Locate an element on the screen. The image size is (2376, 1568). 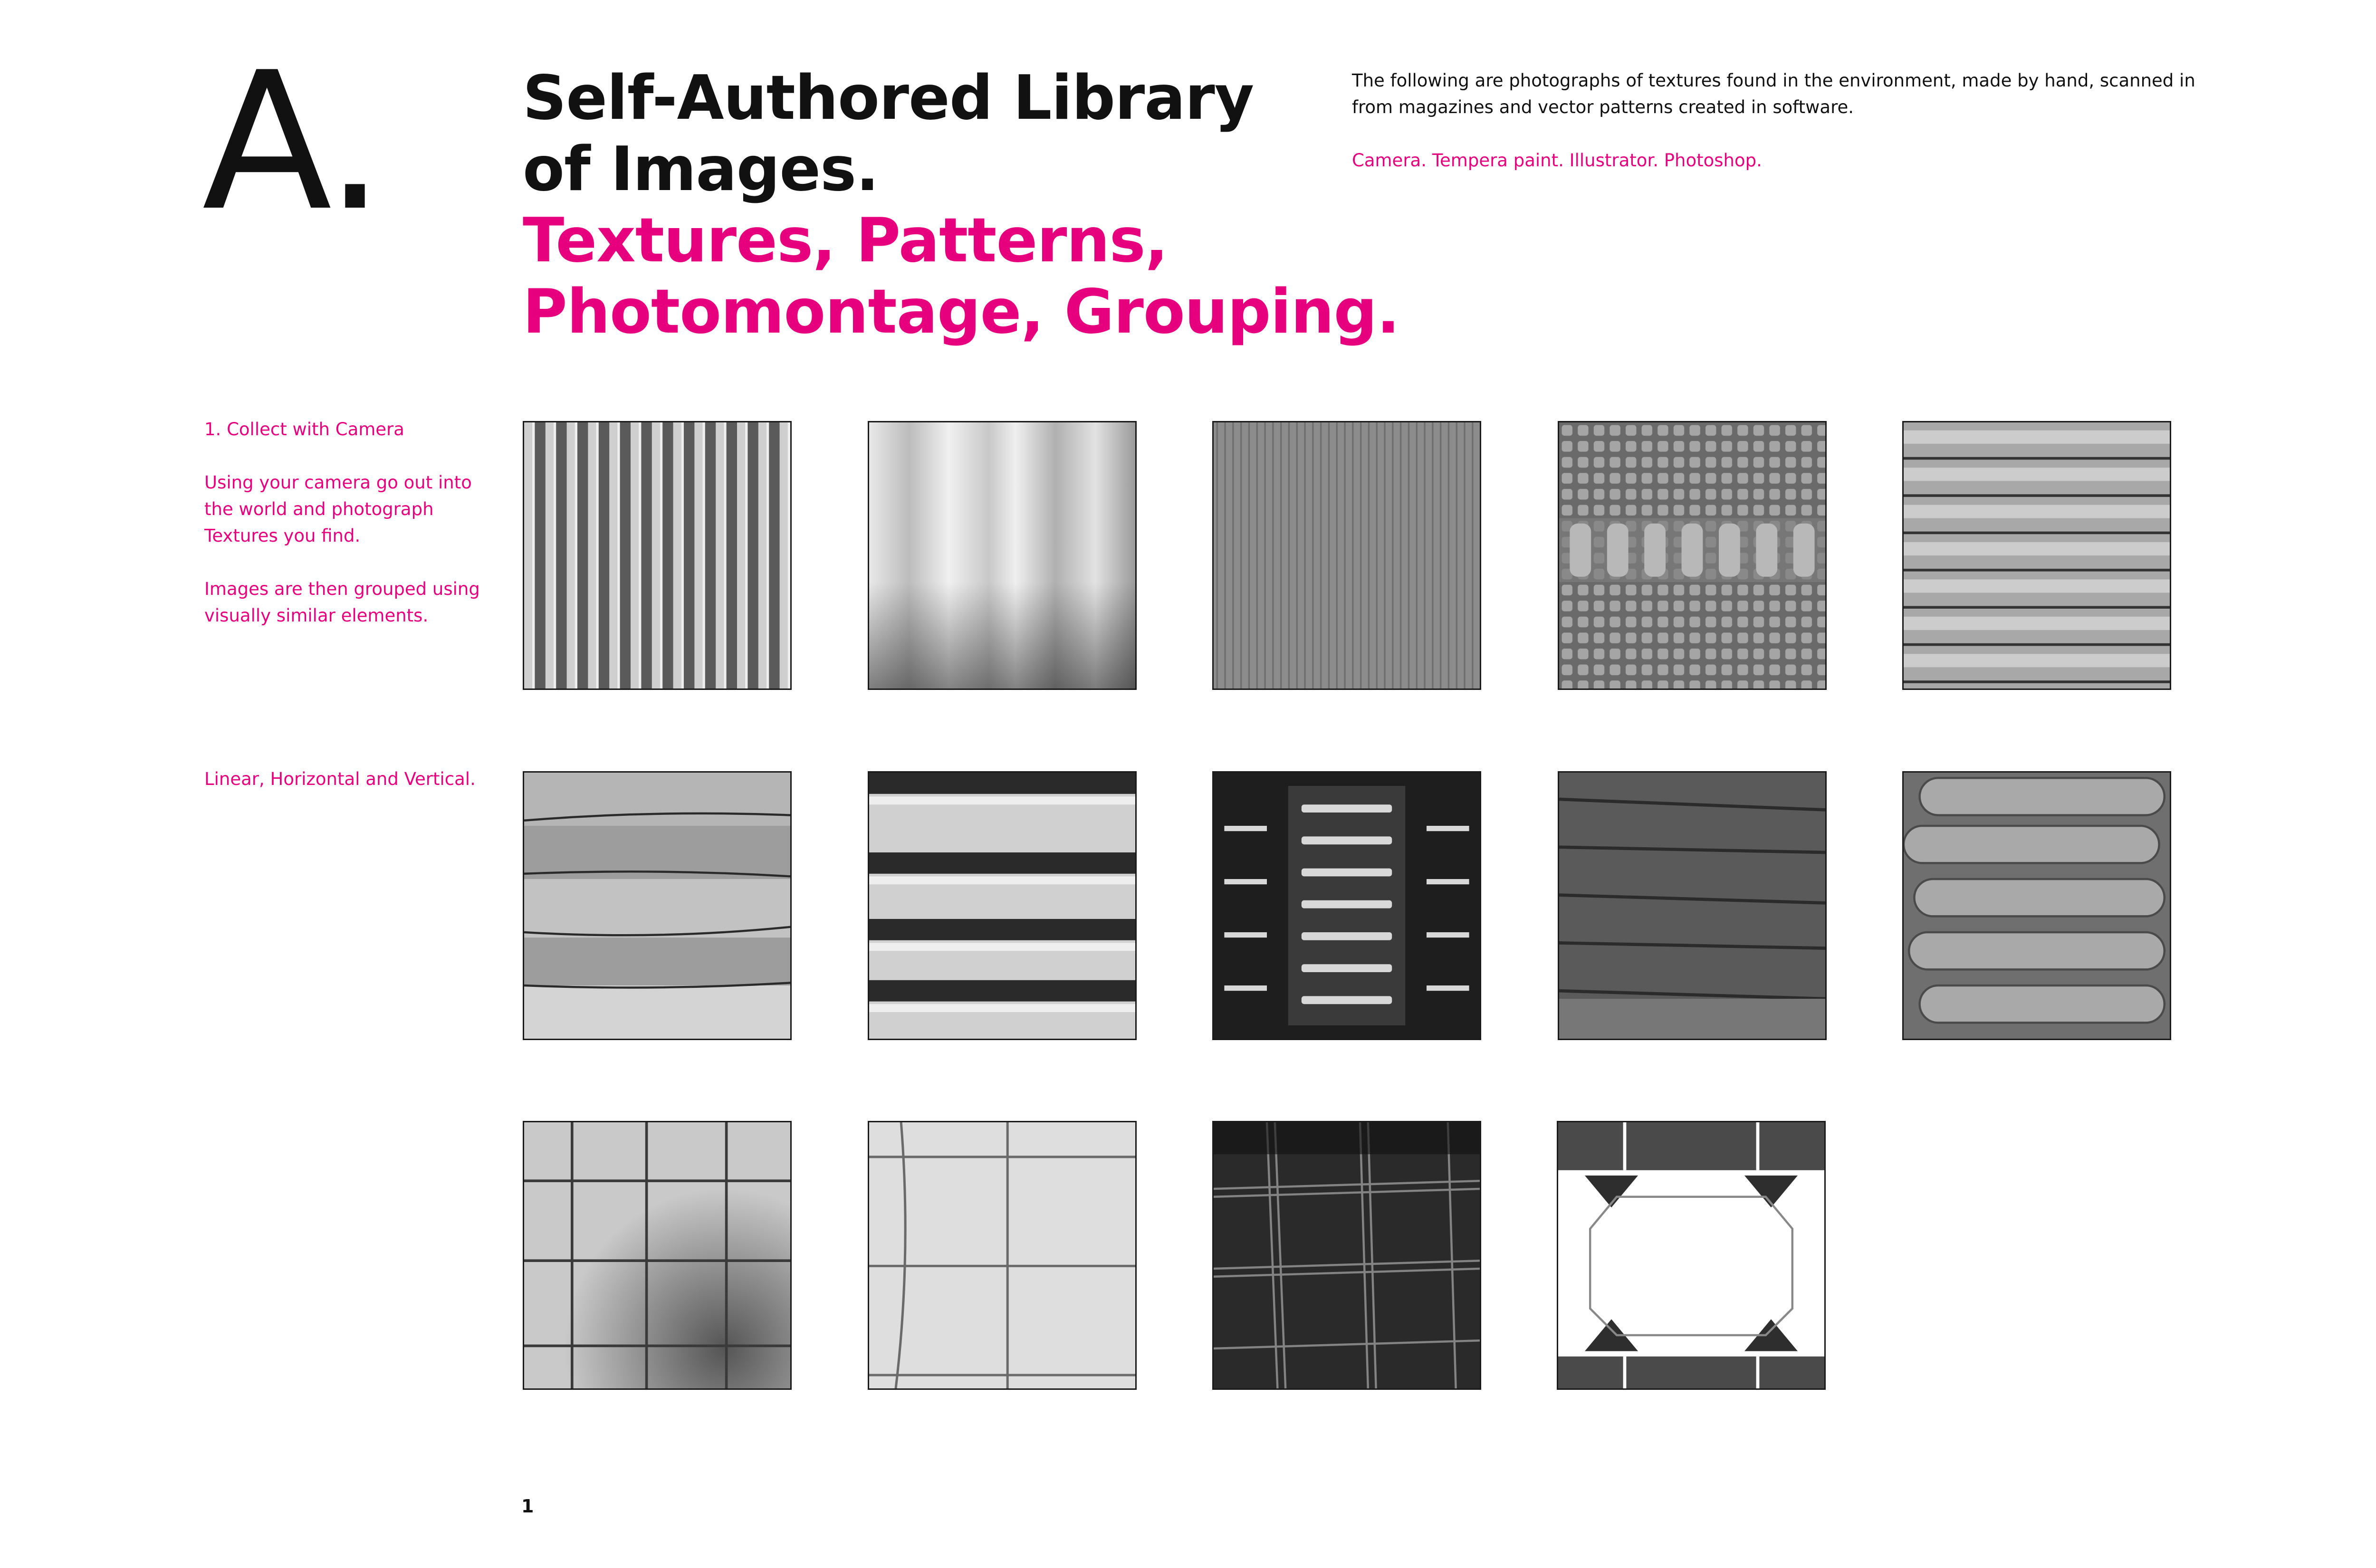
texture-image-bathroom-tiles is located at coordinates (1002, 1255).